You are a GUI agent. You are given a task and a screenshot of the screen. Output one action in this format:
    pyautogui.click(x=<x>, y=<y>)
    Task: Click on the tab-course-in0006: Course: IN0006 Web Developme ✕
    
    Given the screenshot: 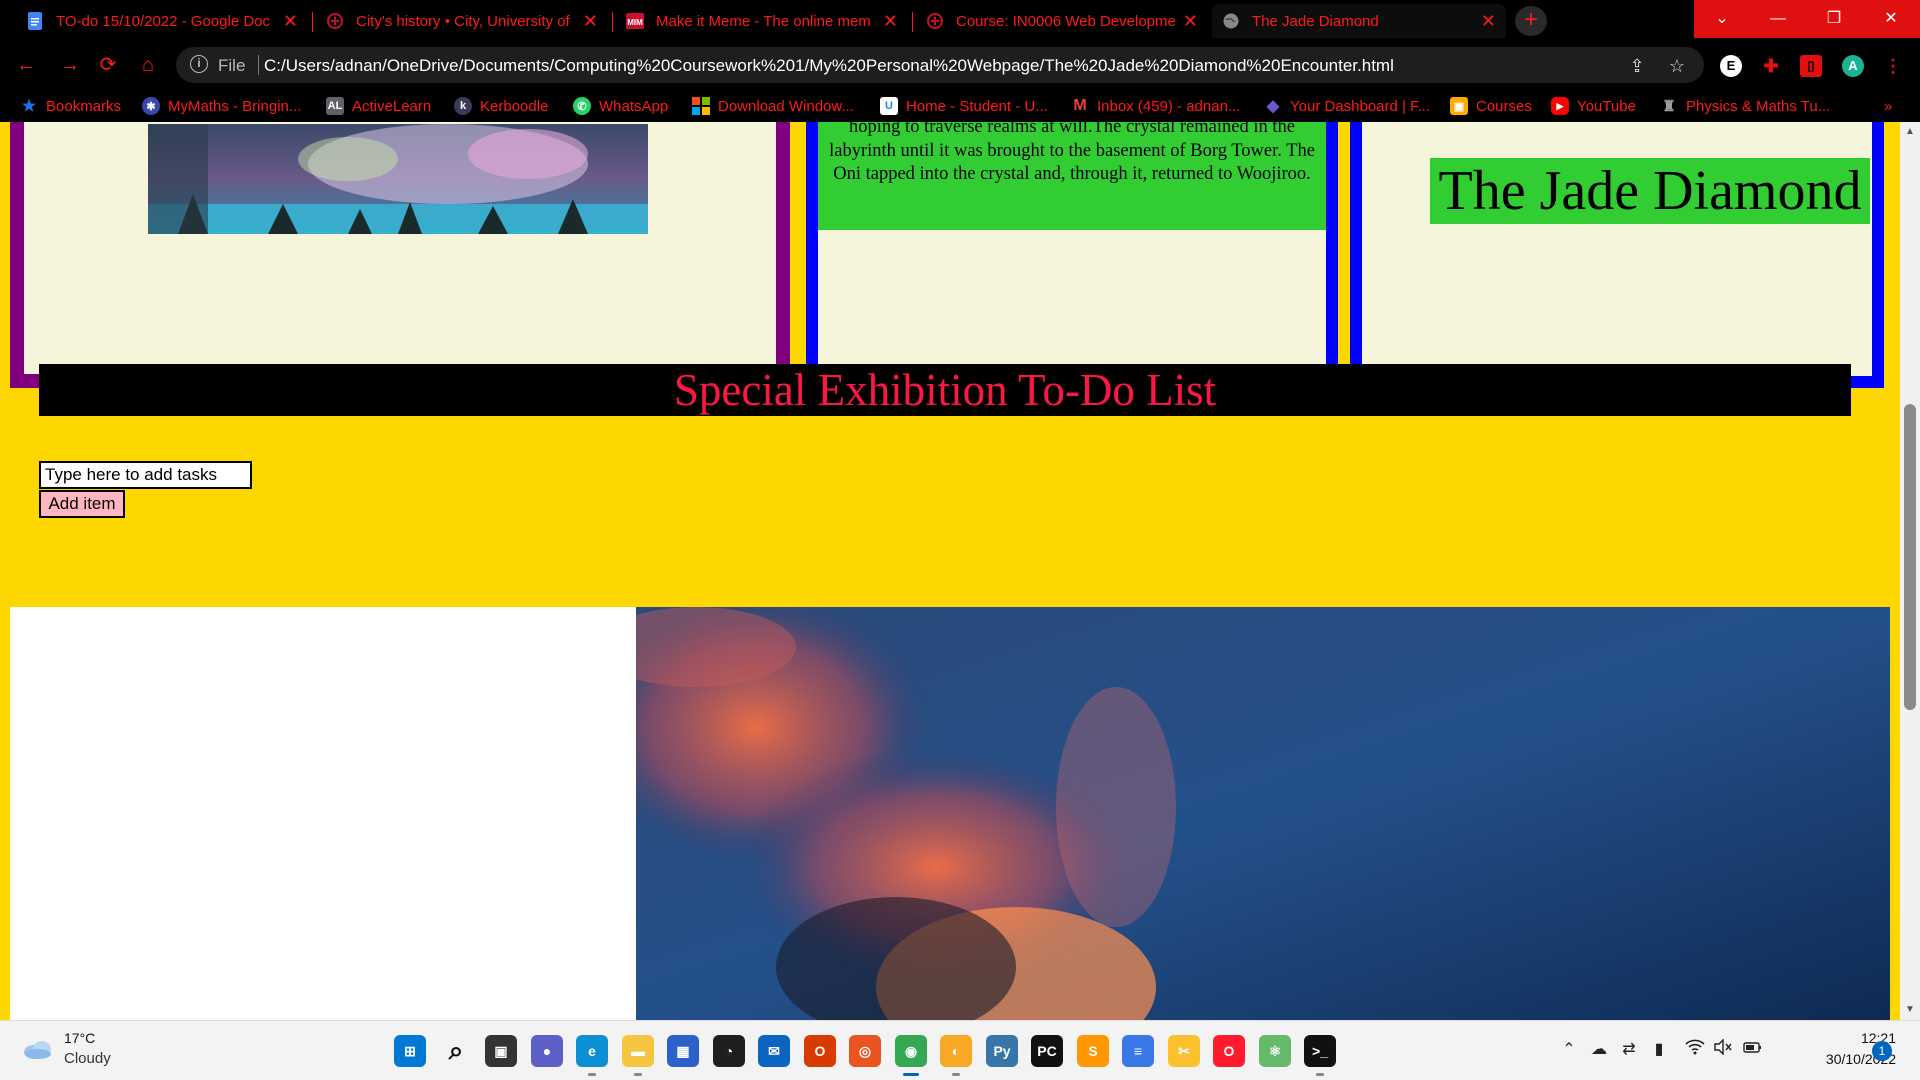 What is the action you would take?
    pyautogui.click(x=1062, y=21)
    